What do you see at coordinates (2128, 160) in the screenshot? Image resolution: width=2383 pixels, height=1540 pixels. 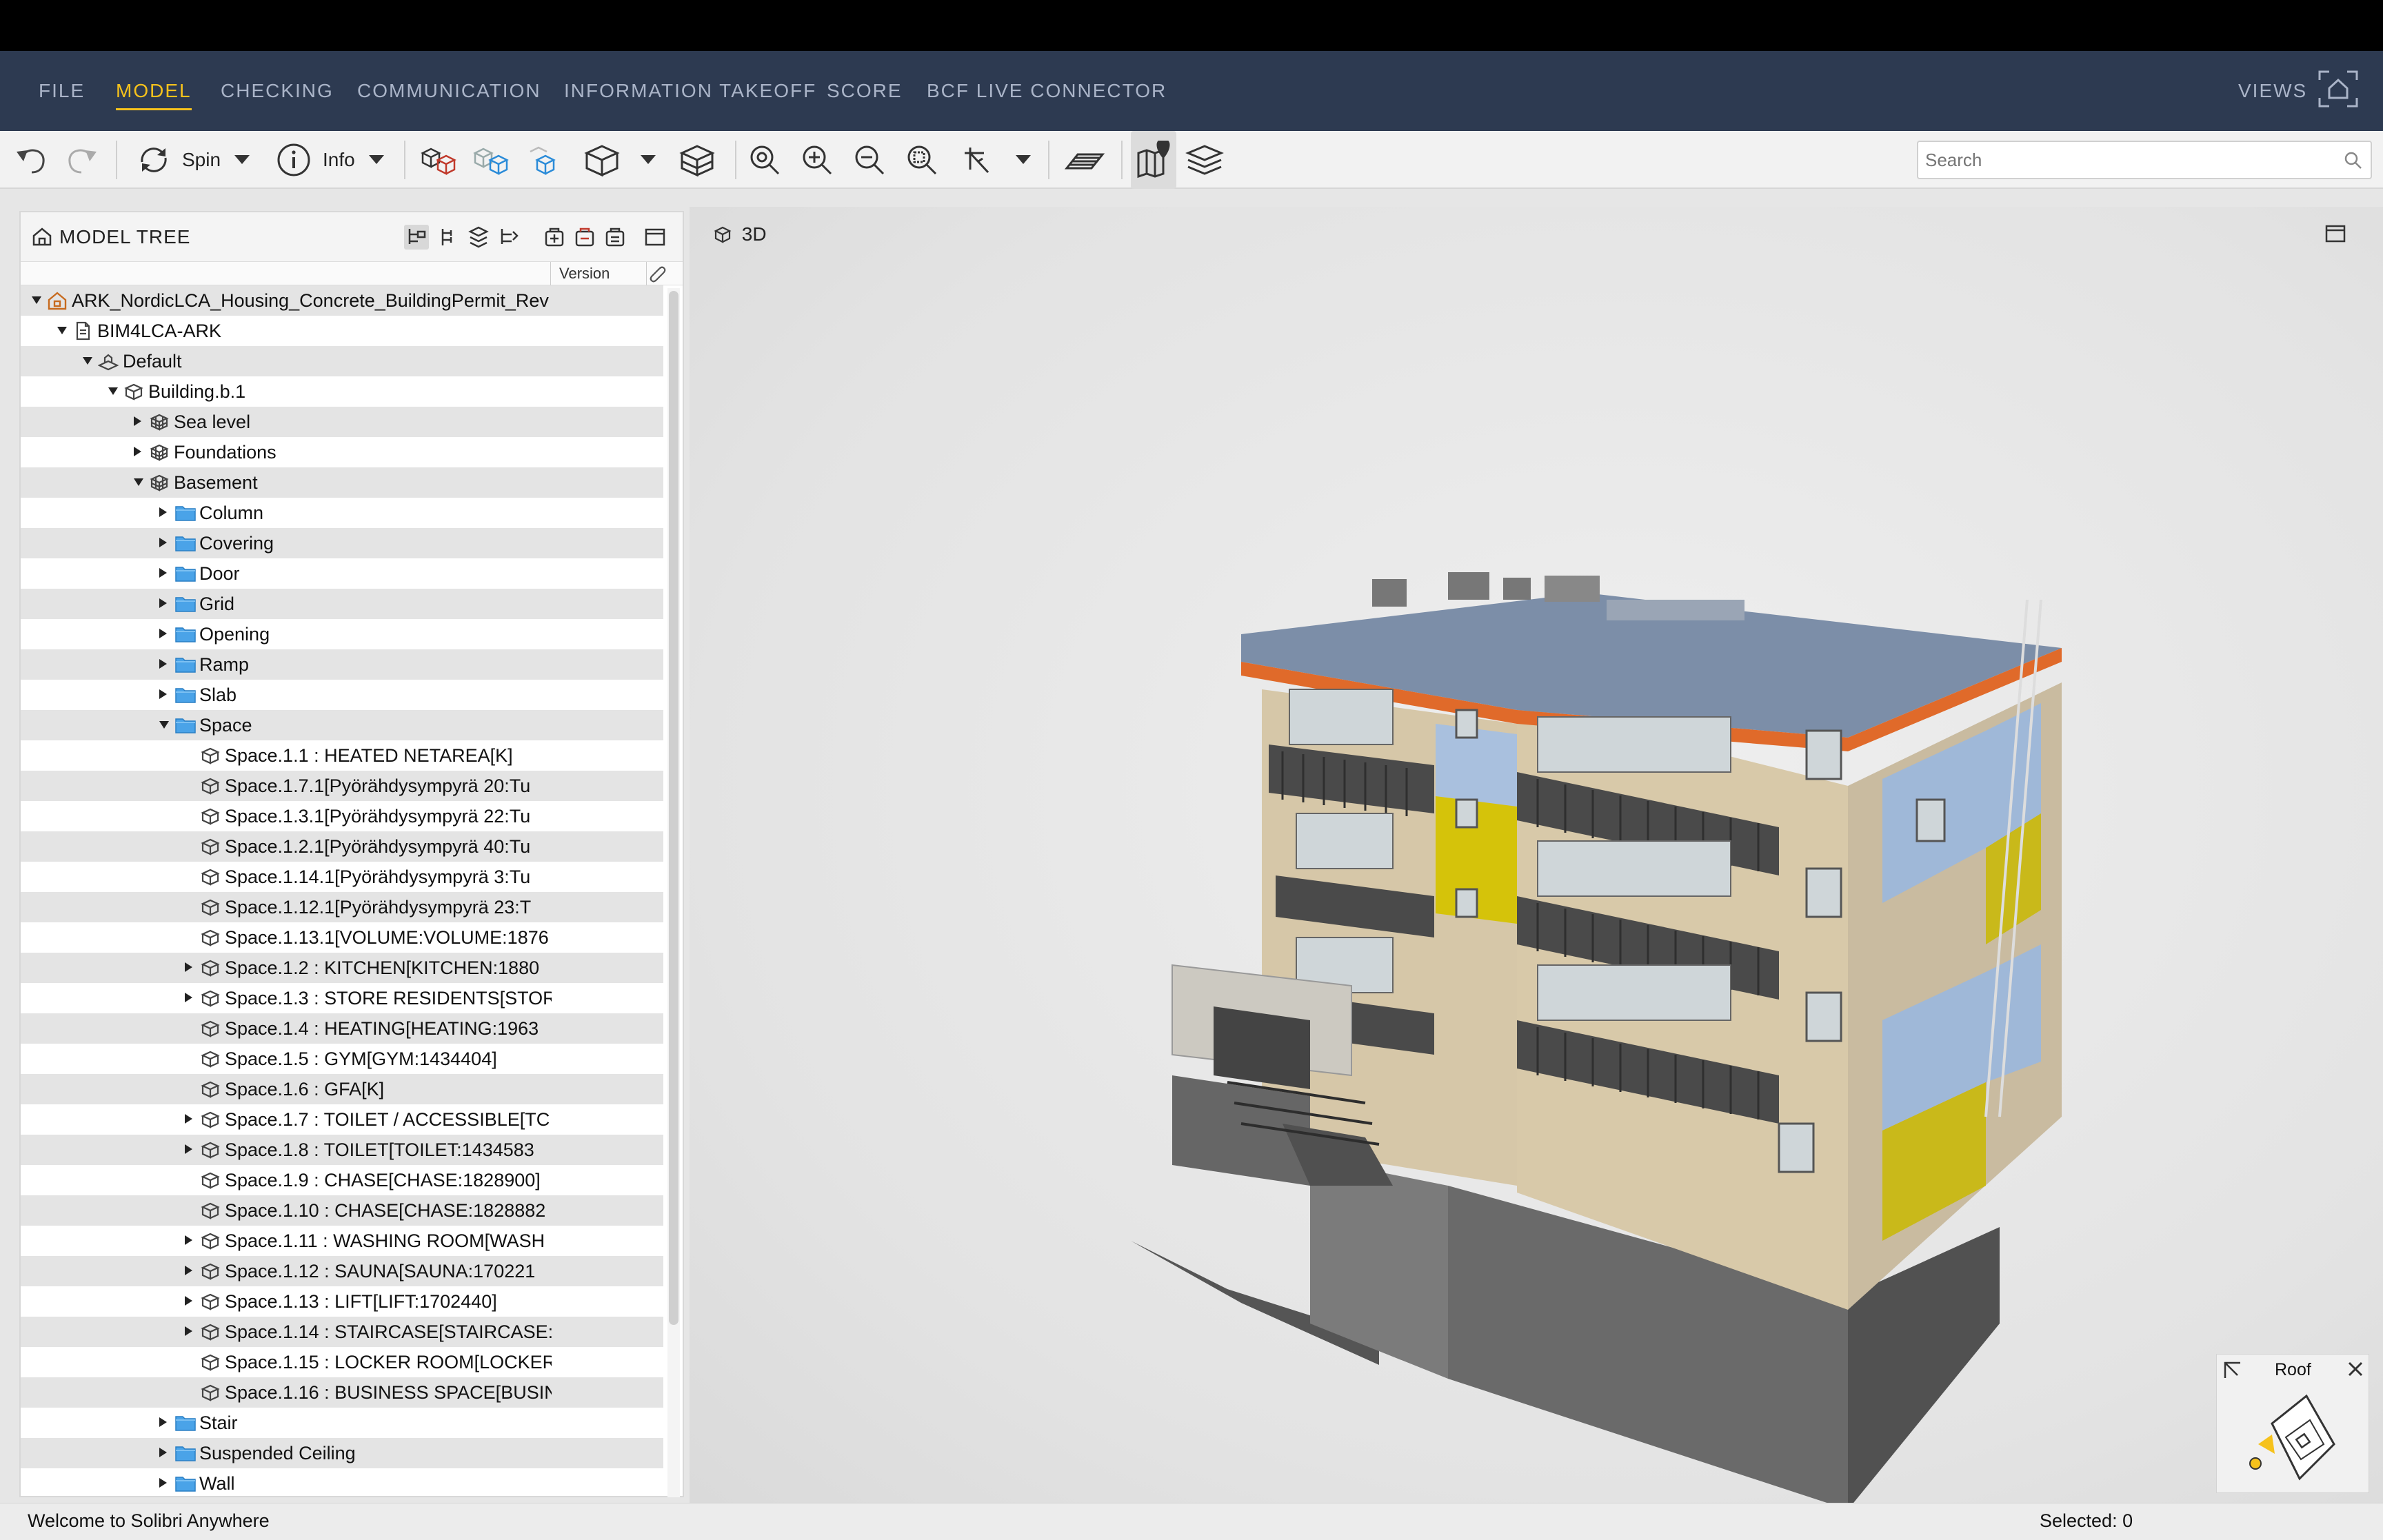 I see `search-input` at bounding box center [2128, 160].